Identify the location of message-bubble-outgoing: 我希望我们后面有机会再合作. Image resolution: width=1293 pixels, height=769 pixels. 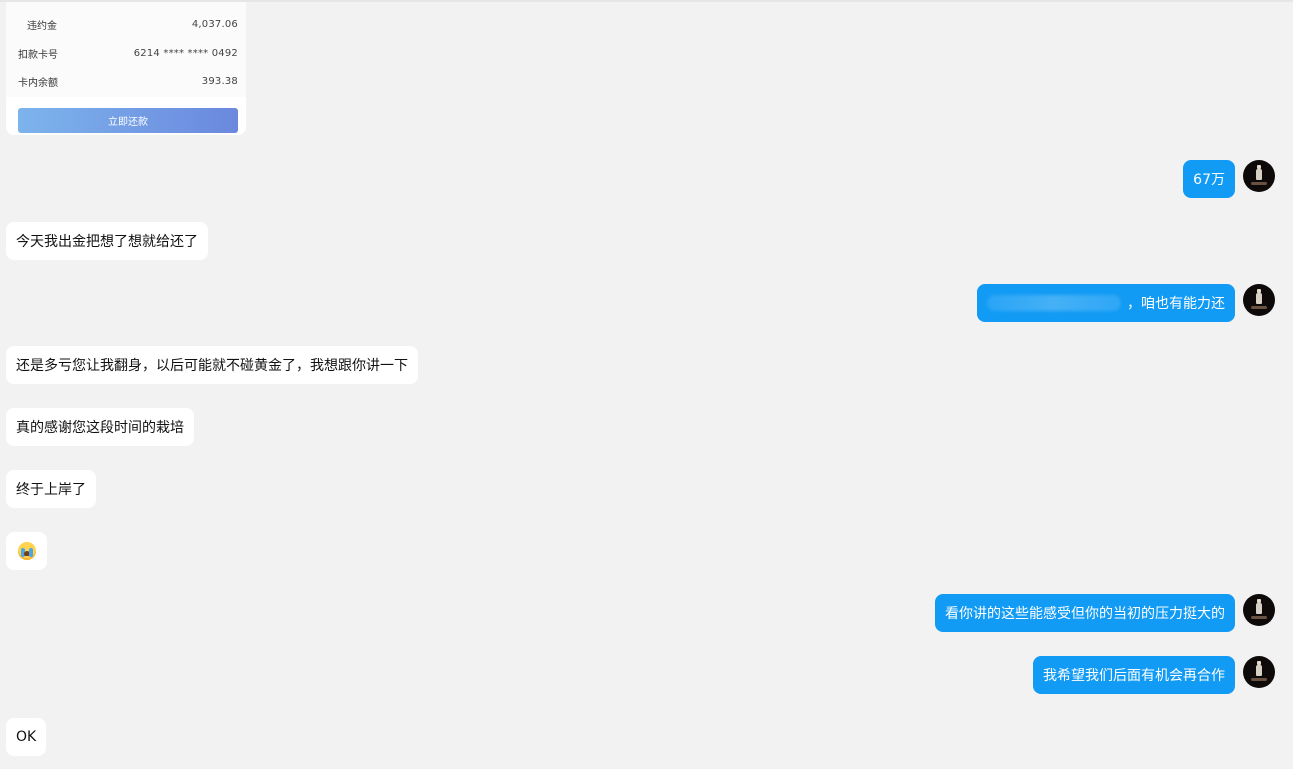
(1134, 675).